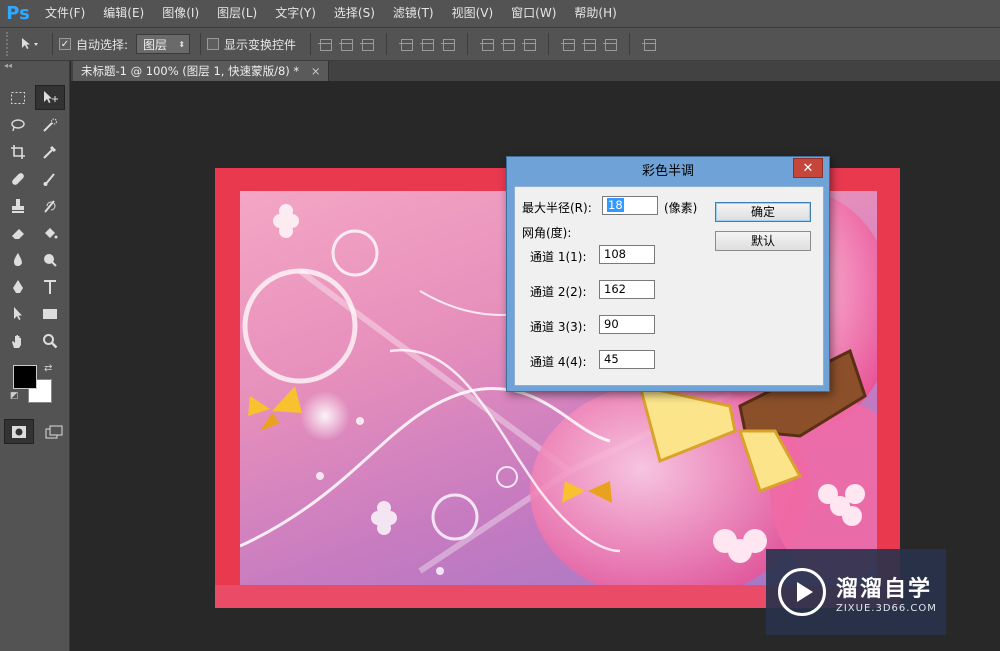 This screenshot has width=1000, height=651. Describe the element at coordinates (34, 213) in the screenshot. I see `tool-grid` at that location.